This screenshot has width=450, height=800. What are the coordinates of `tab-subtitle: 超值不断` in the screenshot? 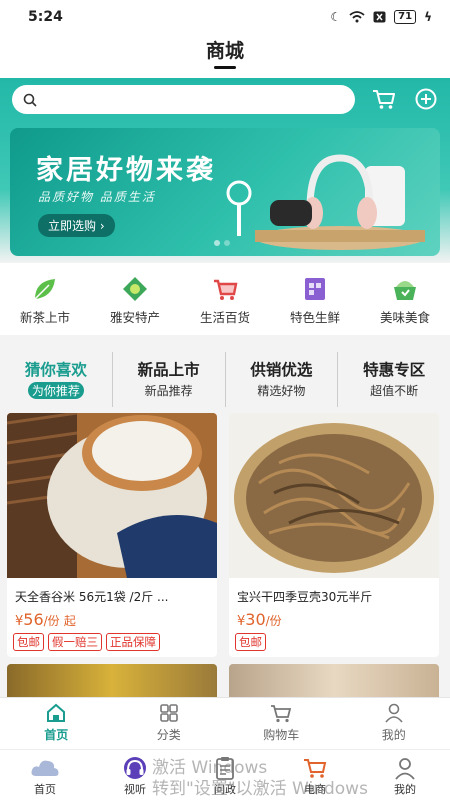 It's located at (394, 391).